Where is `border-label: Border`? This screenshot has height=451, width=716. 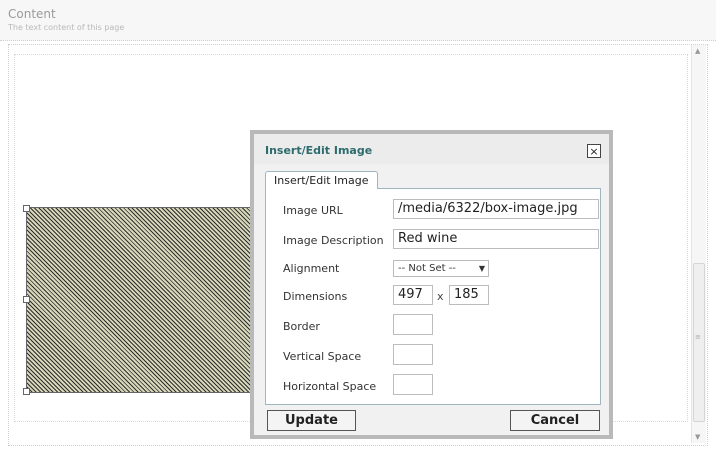
border-label: Border is located at coordinates (301, 326).